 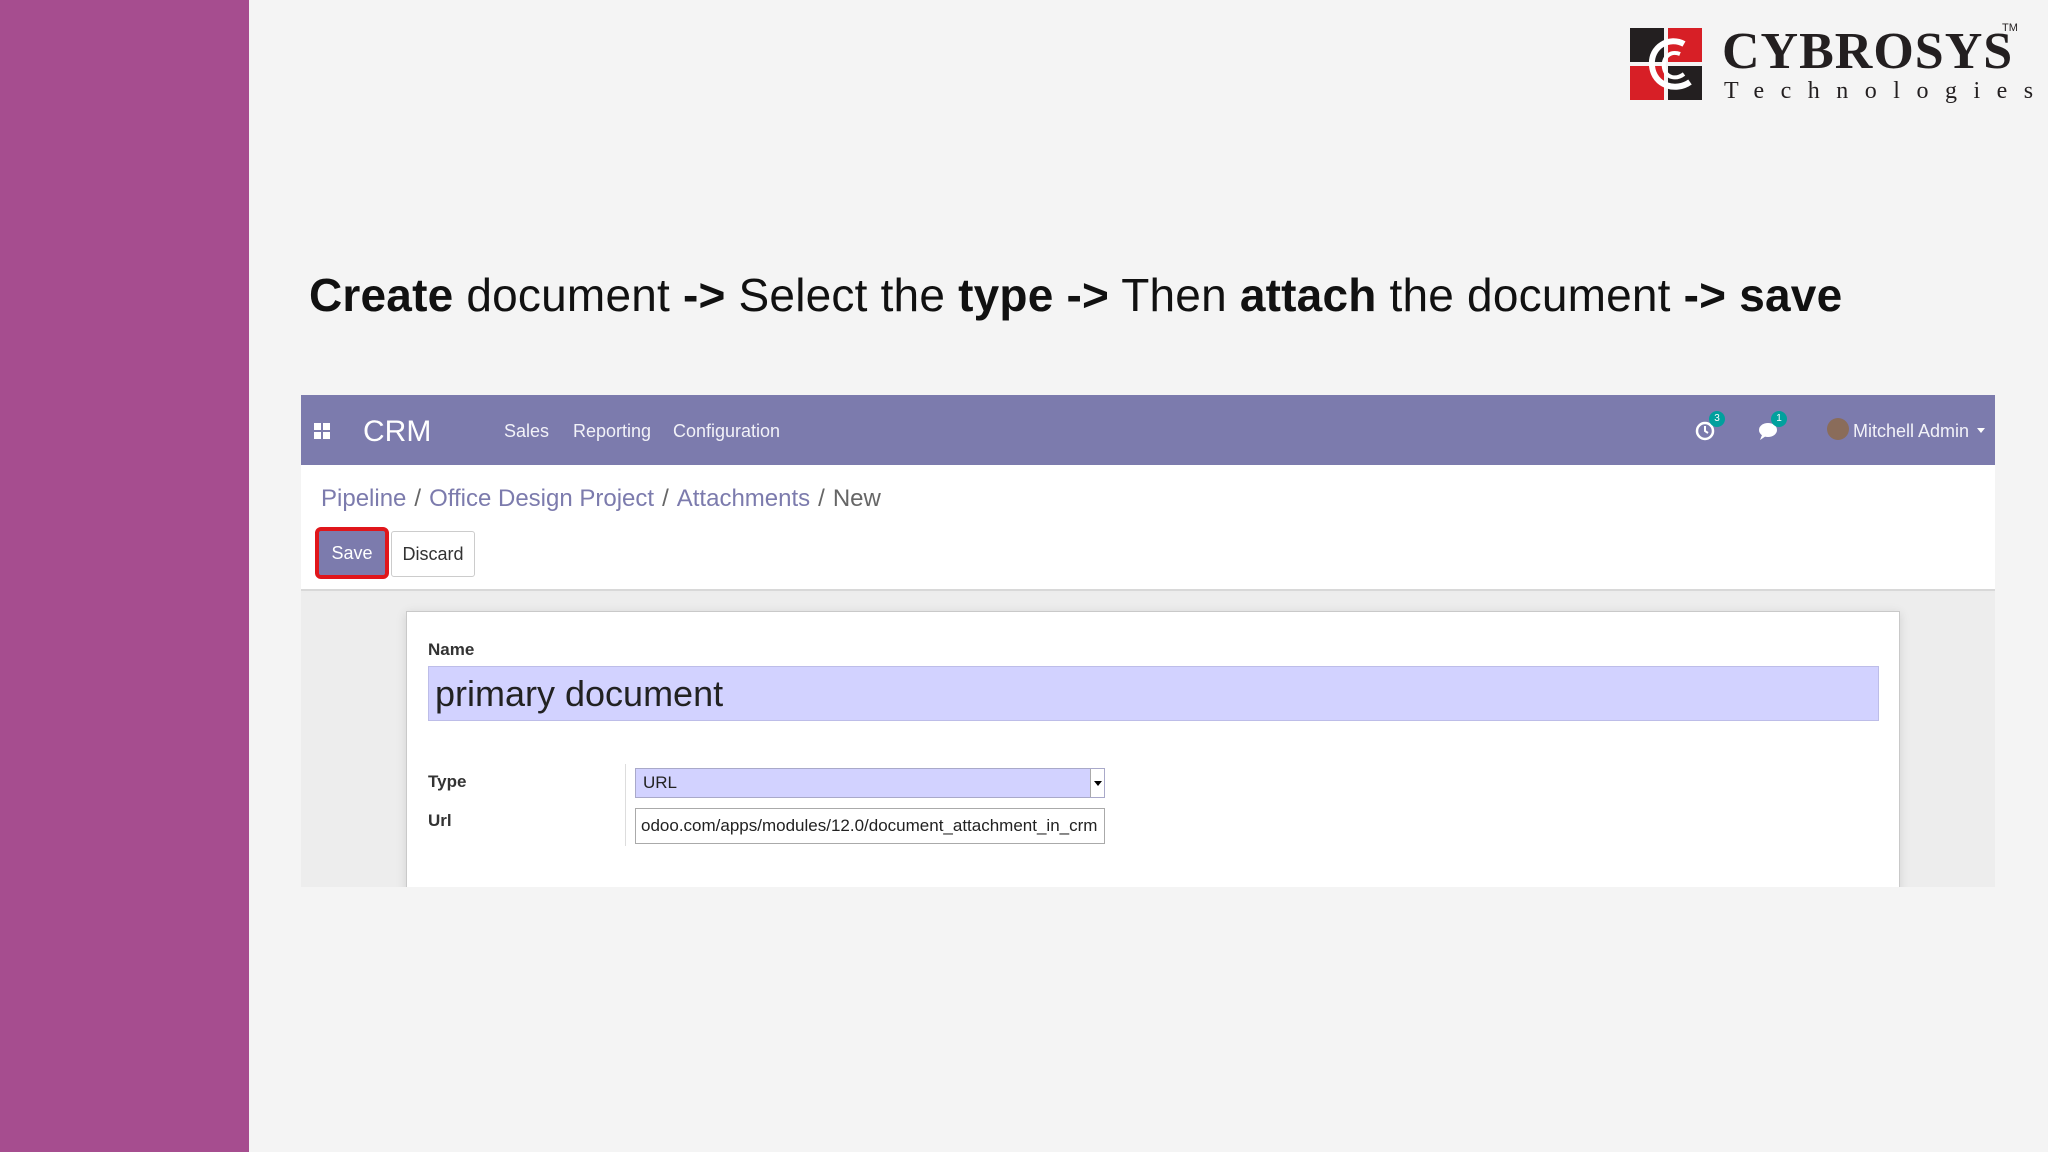 What do you see at coordinates (352, 553) in the screenshot?
I see `save-button: Save` at bounding box center [352, 553].